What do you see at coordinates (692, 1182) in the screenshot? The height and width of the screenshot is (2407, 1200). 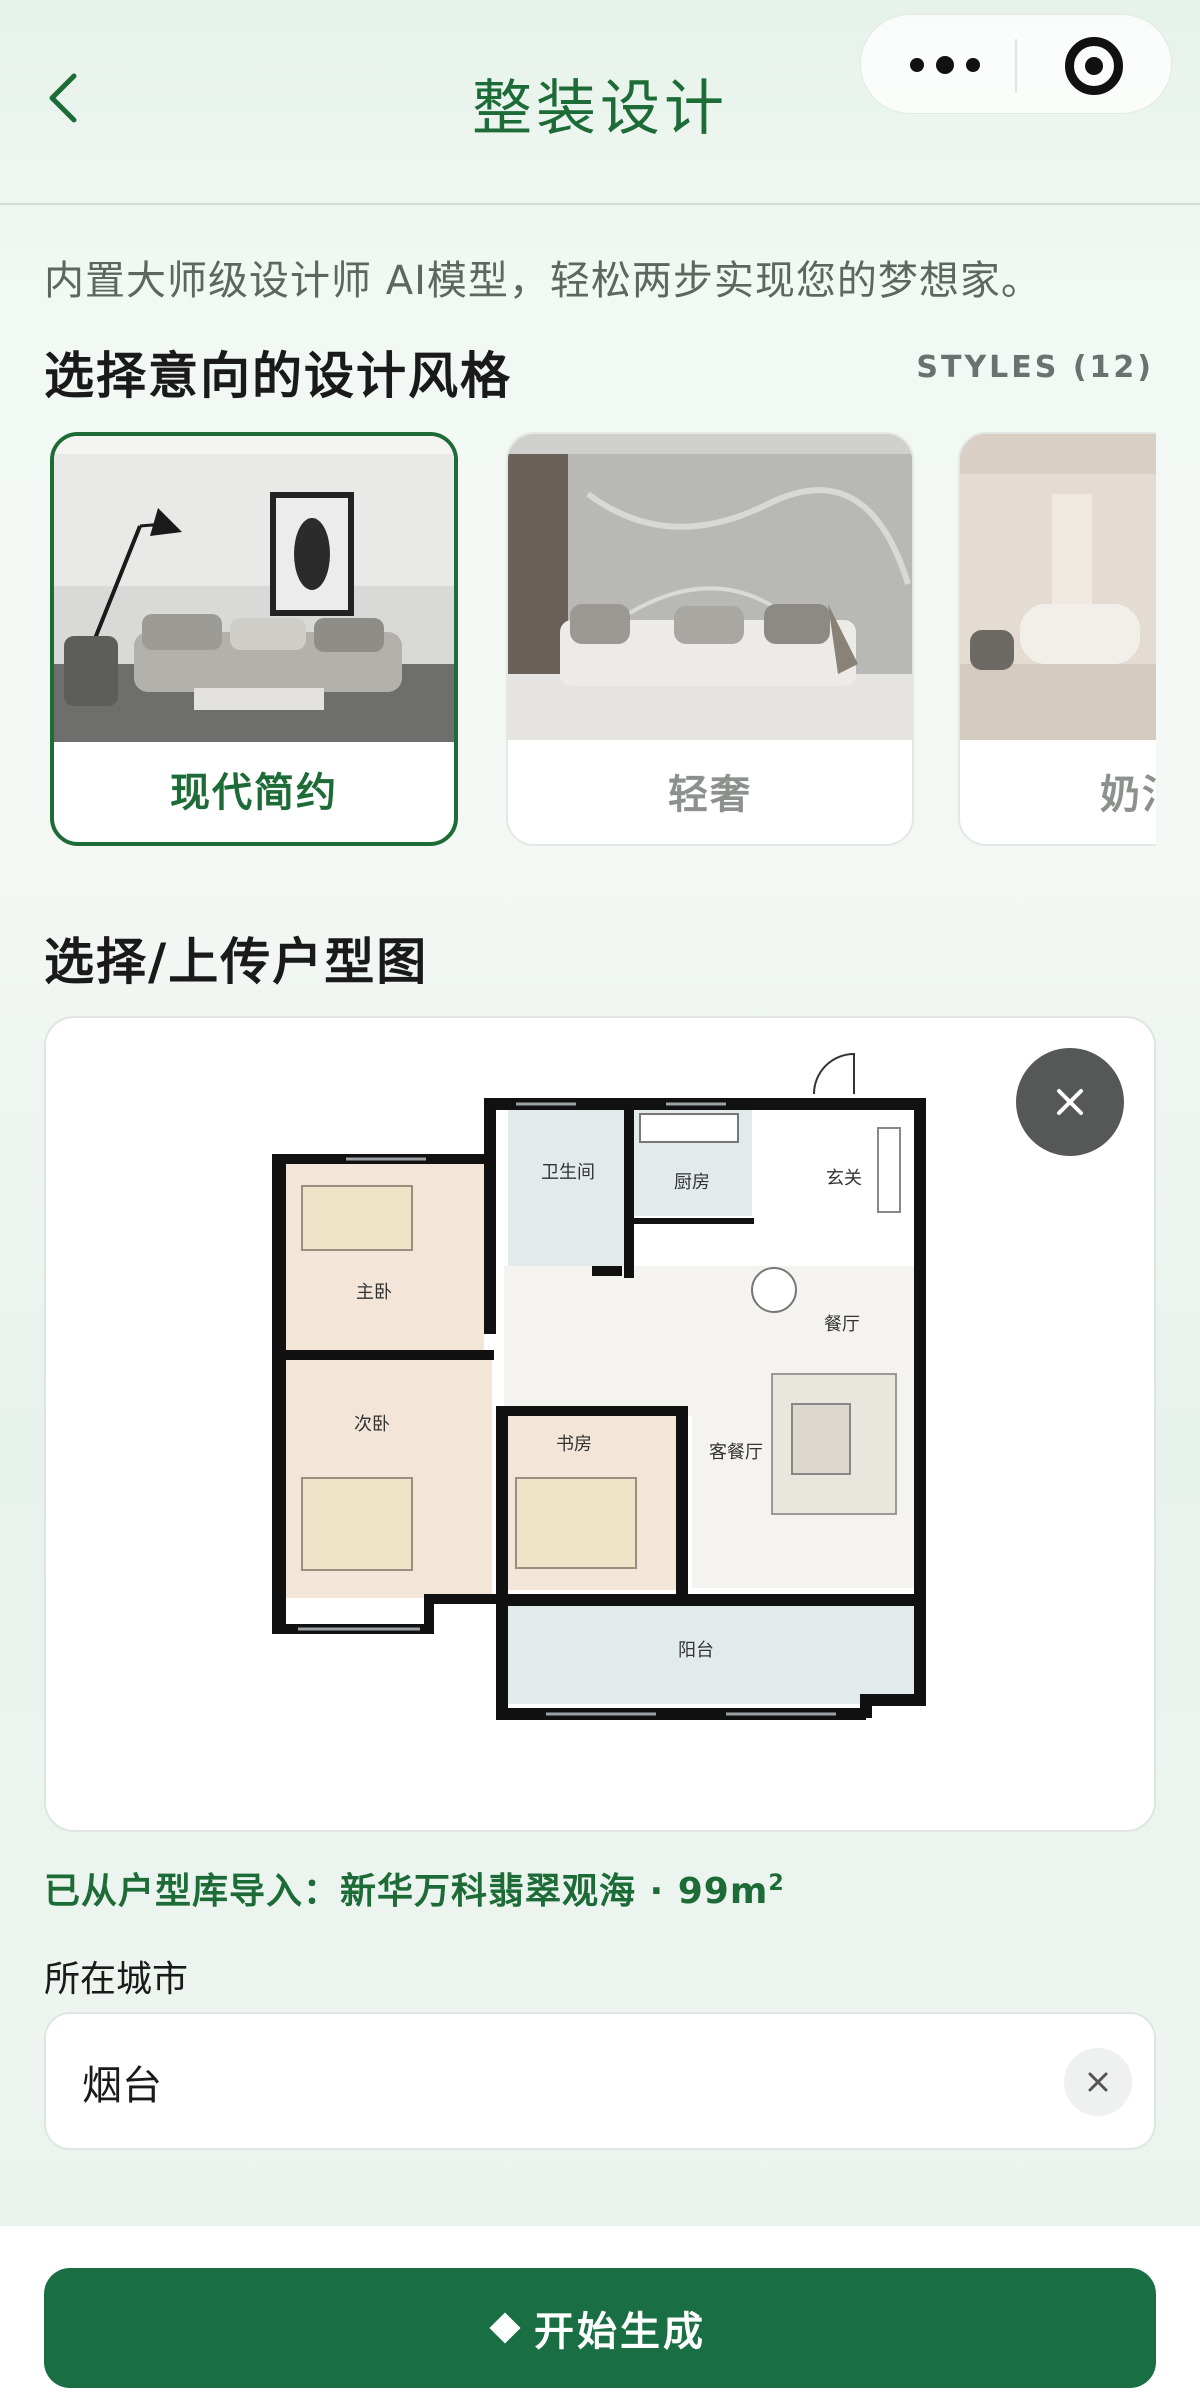 I see `room-label: 厨房` at bounding box center [692, 1182].